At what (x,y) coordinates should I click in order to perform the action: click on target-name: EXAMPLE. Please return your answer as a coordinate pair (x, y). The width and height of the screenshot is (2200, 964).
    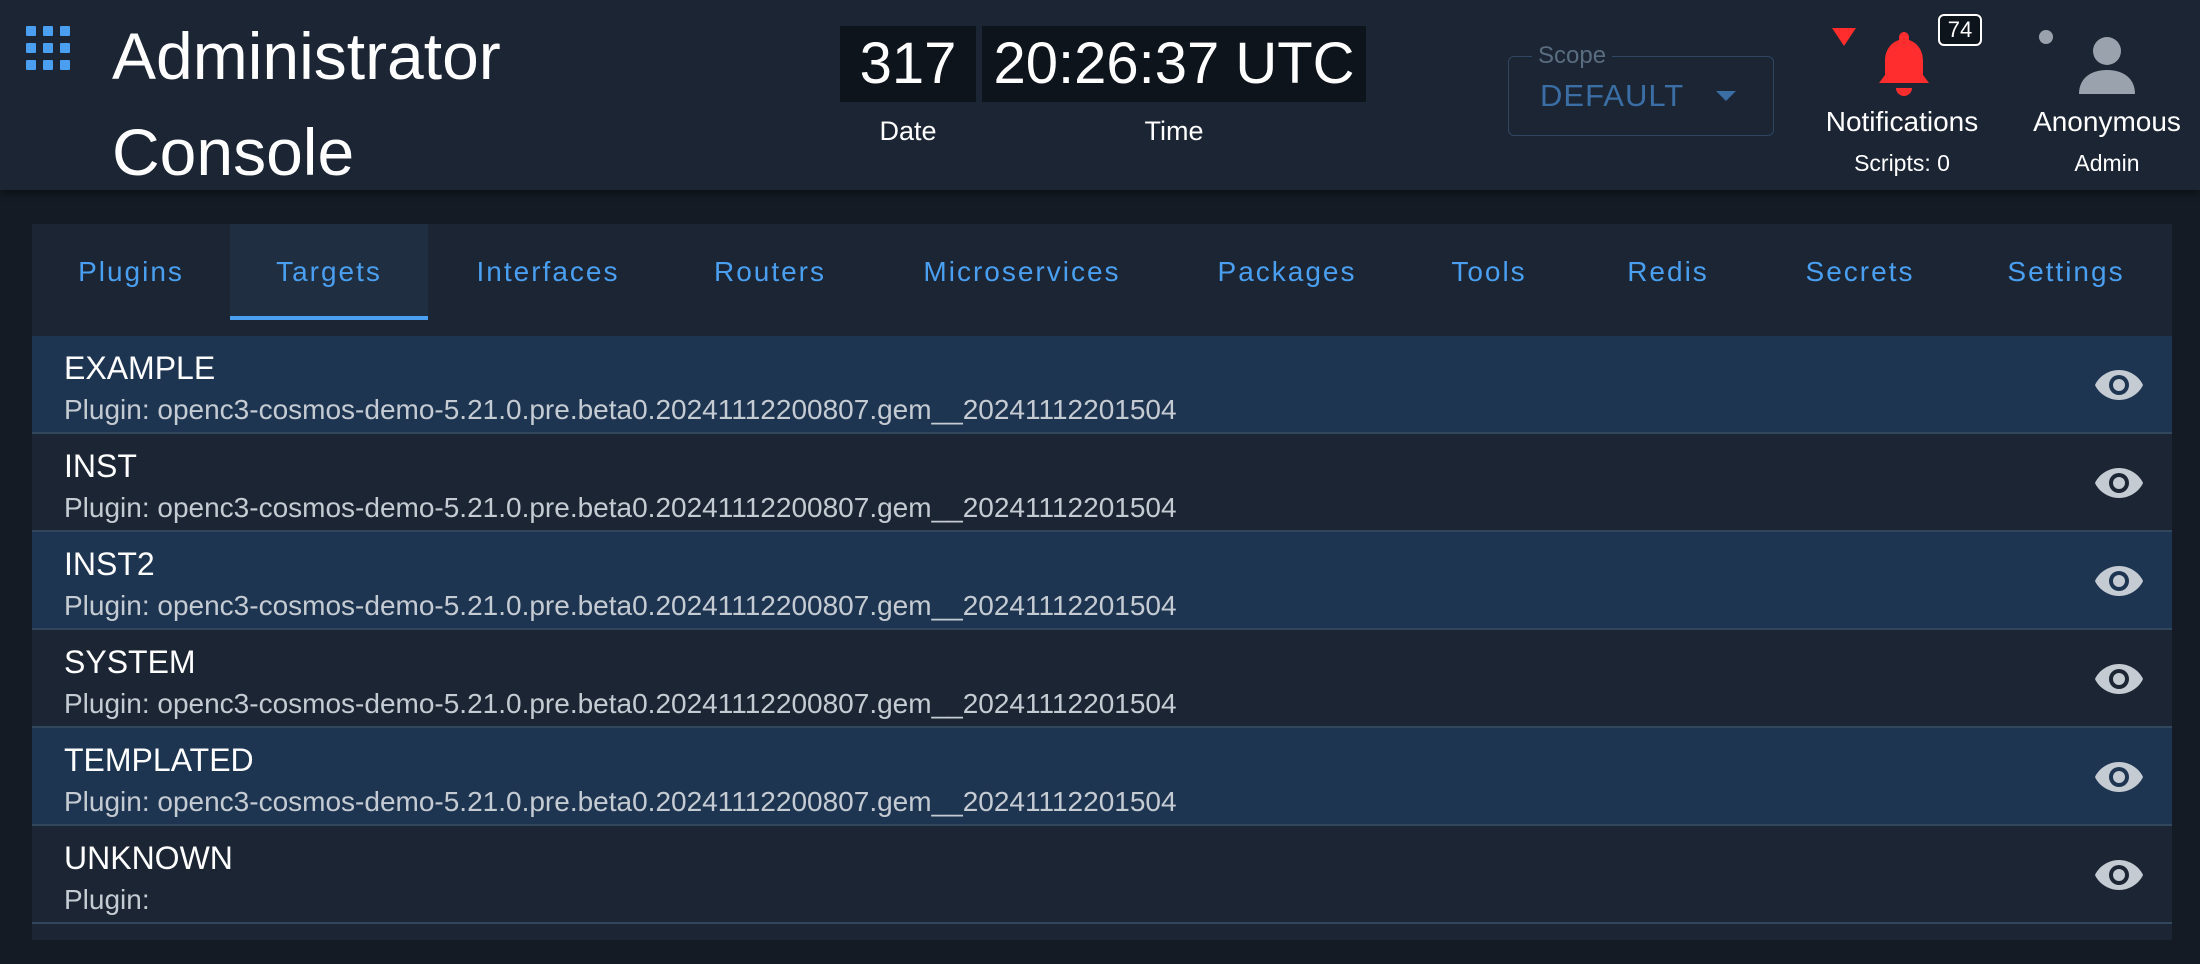
    Looking at the image, I should click on (140, 368).